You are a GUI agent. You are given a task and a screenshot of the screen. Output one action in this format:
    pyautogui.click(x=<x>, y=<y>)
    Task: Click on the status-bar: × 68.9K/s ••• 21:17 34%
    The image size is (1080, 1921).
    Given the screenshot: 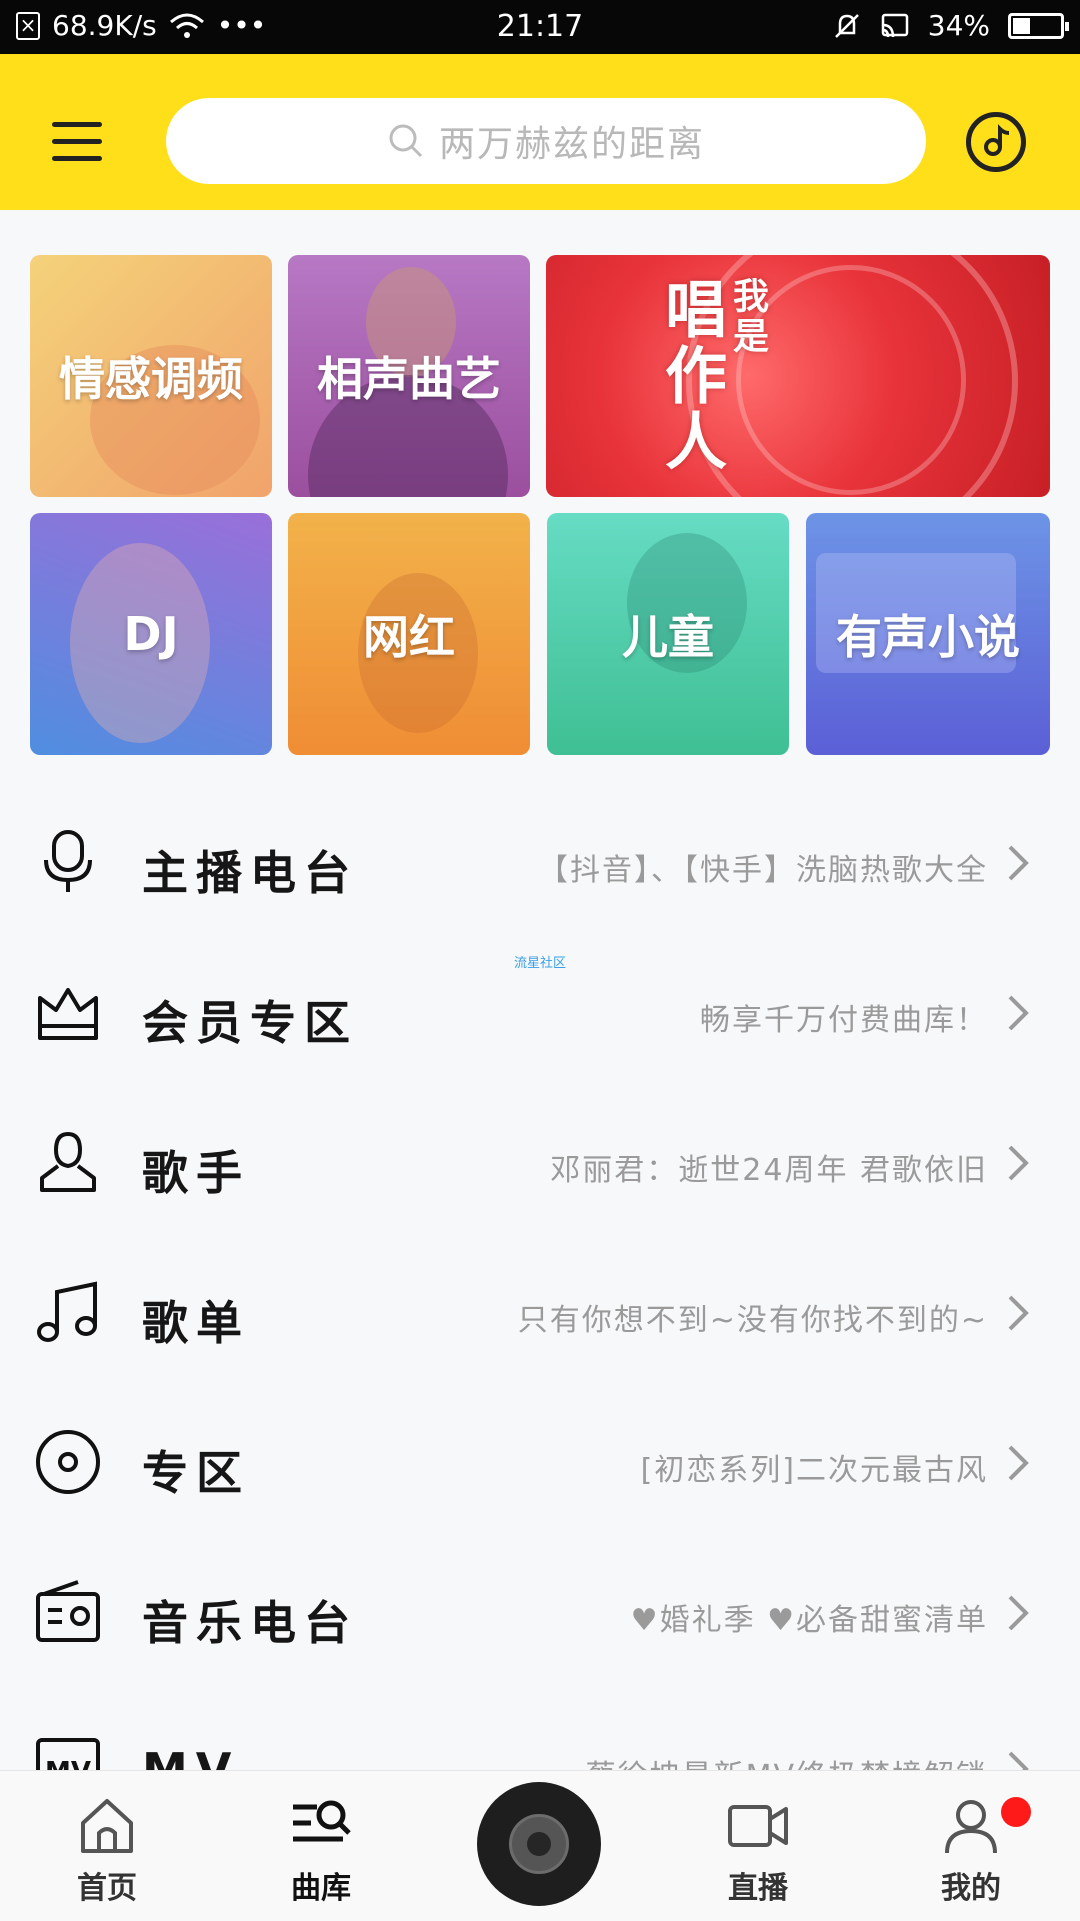 What is the action you would take?
    pyautogui.click(x=540, y=27)
    